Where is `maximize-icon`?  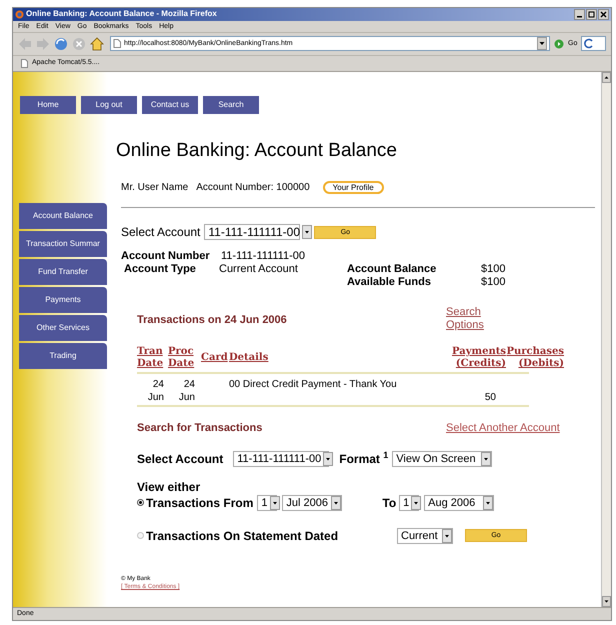 maximize-icon is located at coordinates (591, 14).